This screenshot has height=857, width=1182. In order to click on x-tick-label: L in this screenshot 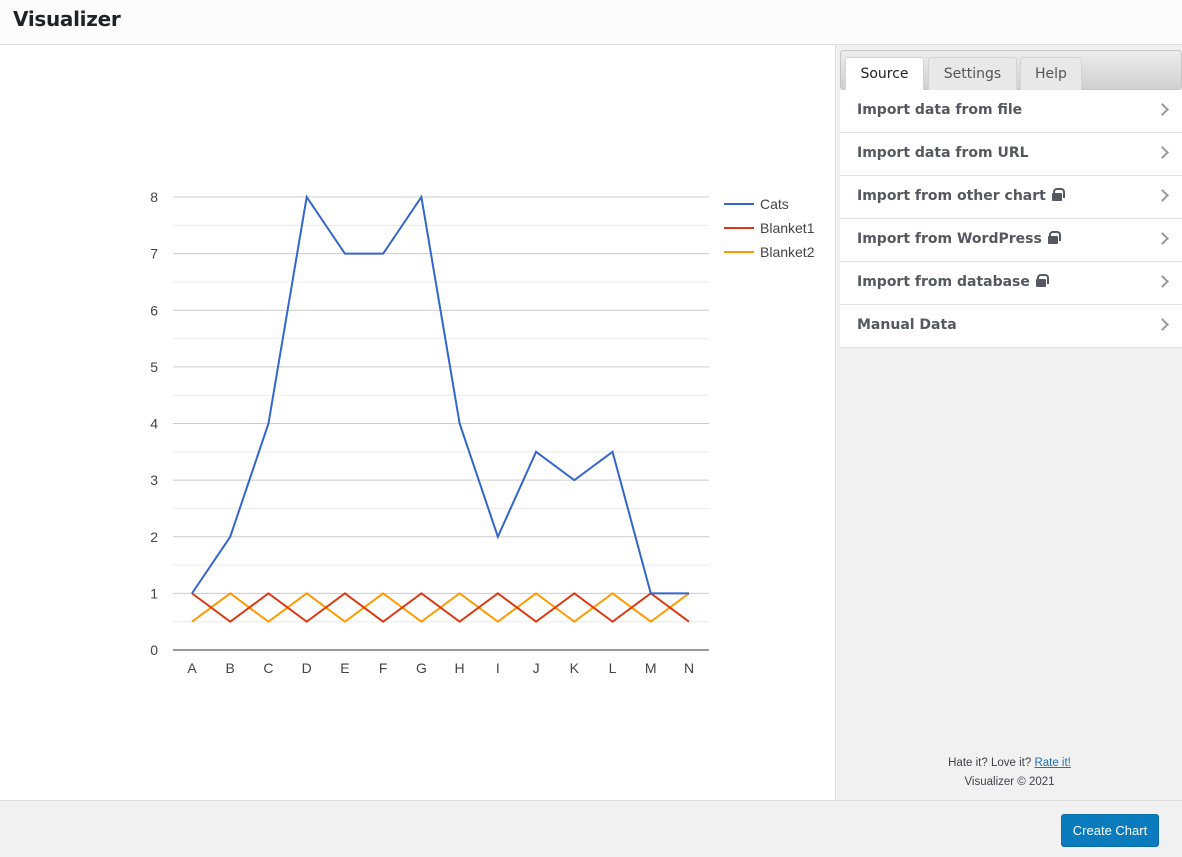, I will do `click(613, 668)`.